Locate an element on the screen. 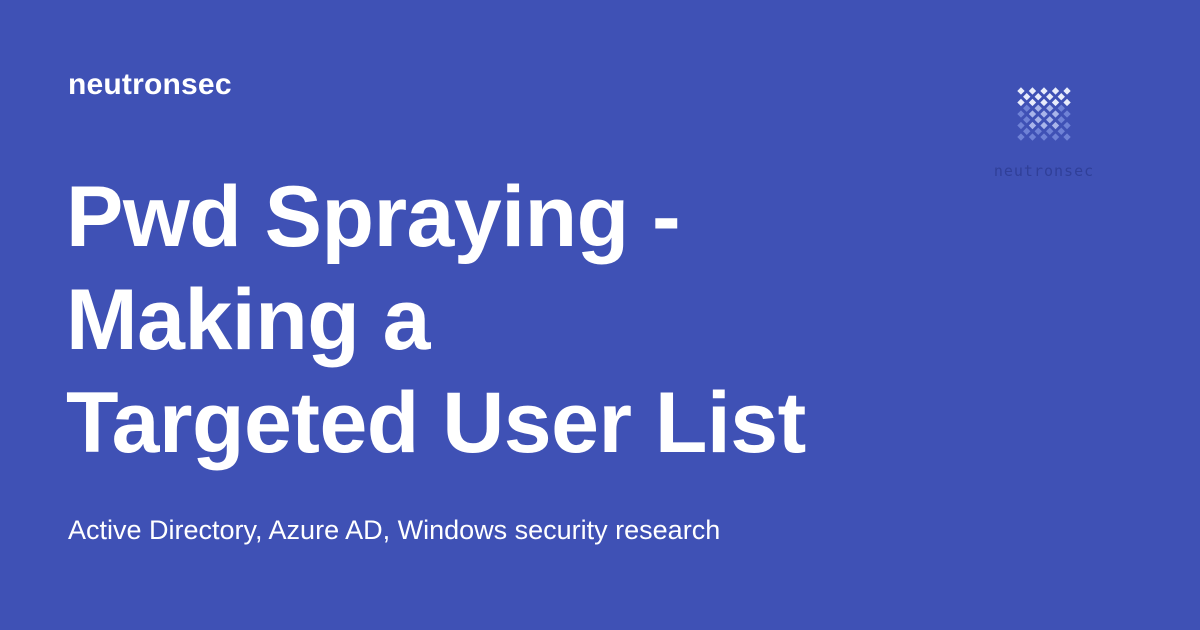 This screenshot has height=630, width=1200. diamond-grid-logo-icon is located at coordinates (1044, 114).